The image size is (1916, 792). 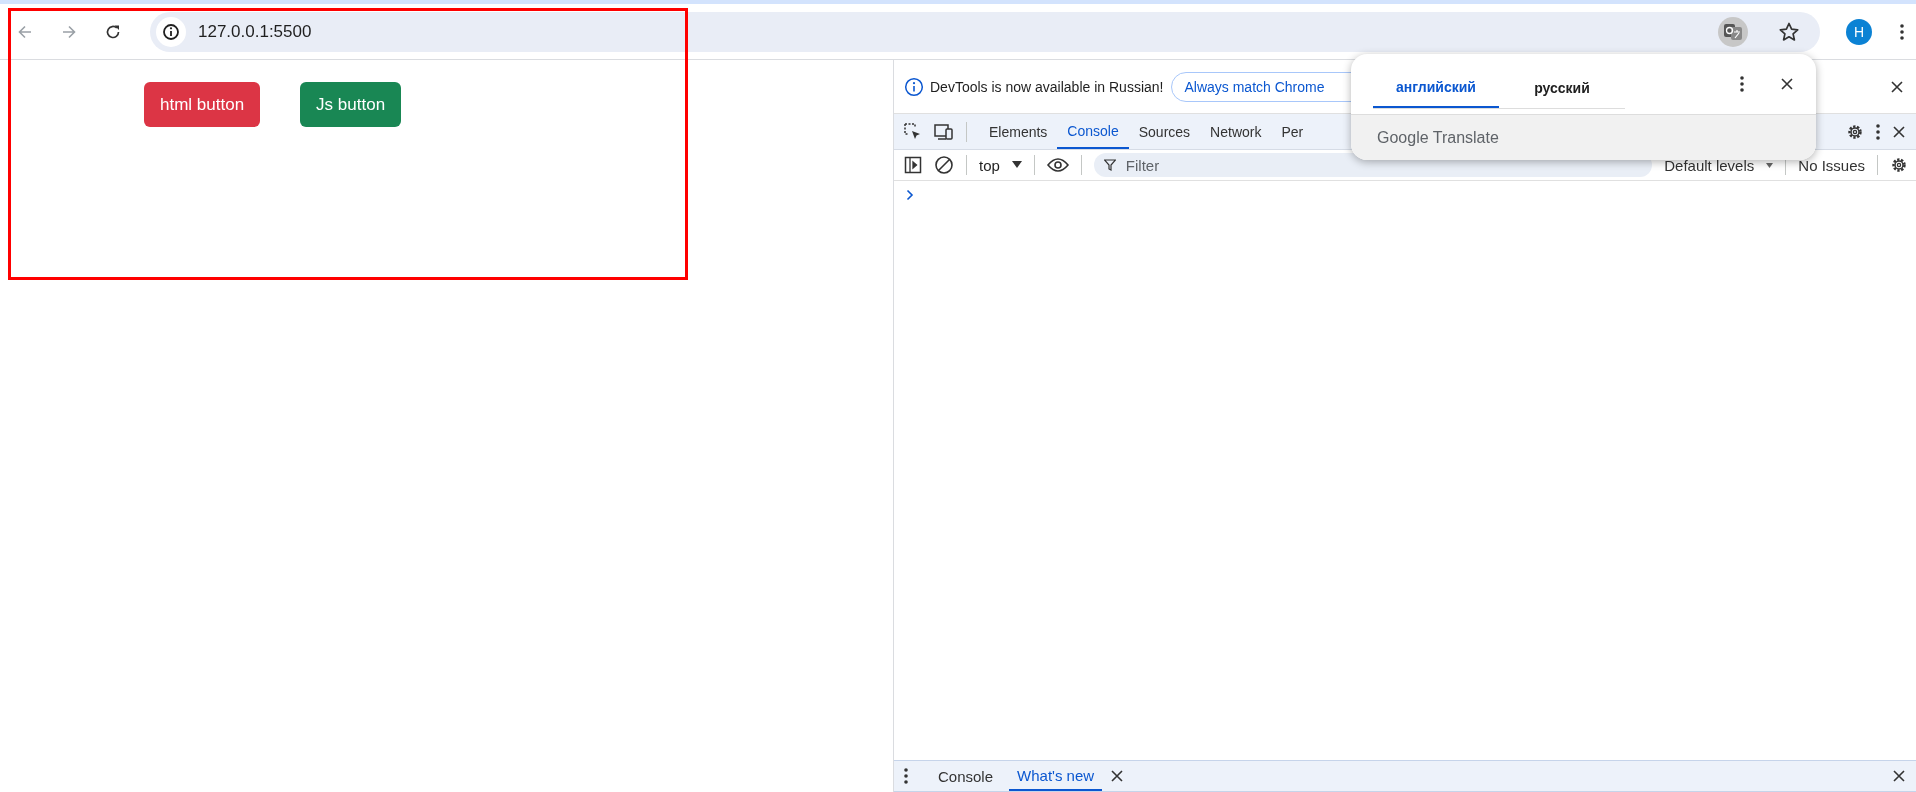 What do you see at coordinates (1859, 31) in the screenshot?
I see `profile-avatar: H` at bounding box center [1859, 31].